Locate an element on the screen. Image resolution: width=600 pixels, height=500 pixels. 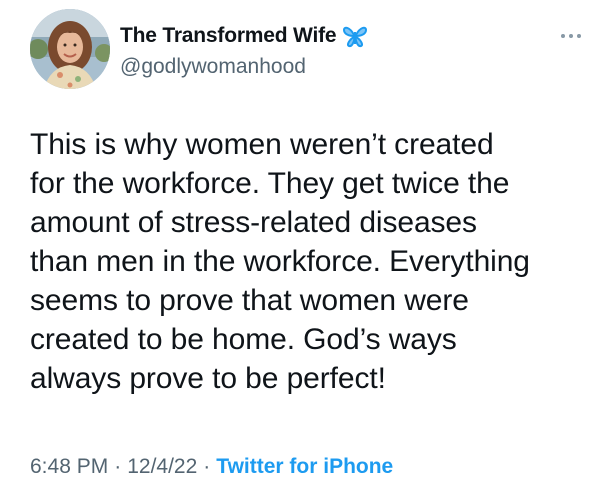
author-name-text: The Transformed Wife is located at coordinates (228, 35).